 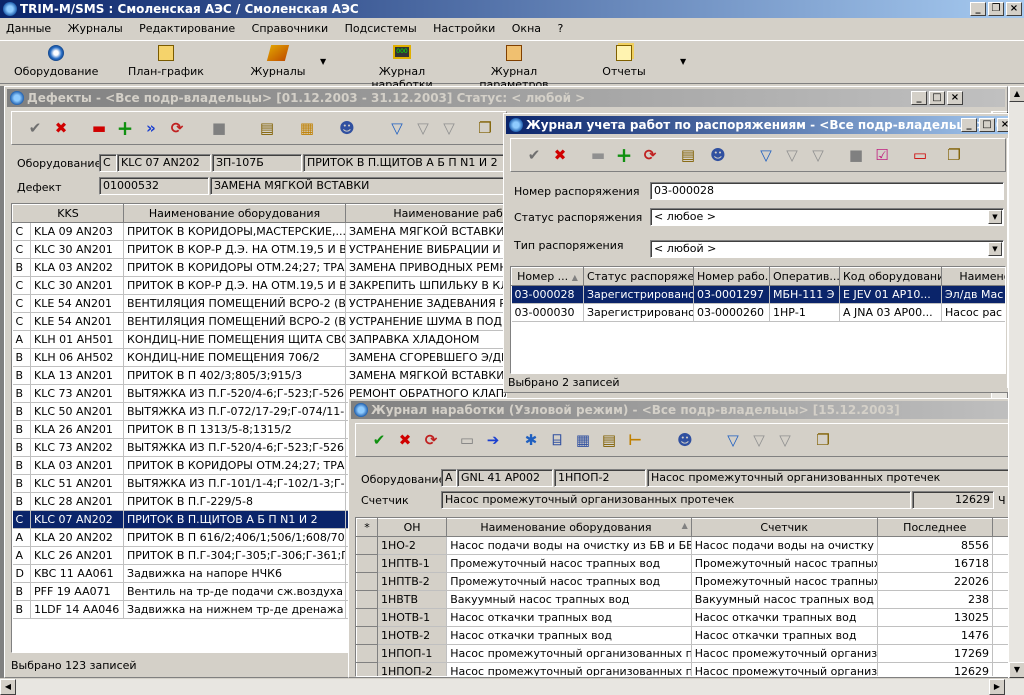 What do you see at coordinates (827, 191) in the screenshot?
I see `orders-num-input: 03-000028` at bounding box center [827, 191].